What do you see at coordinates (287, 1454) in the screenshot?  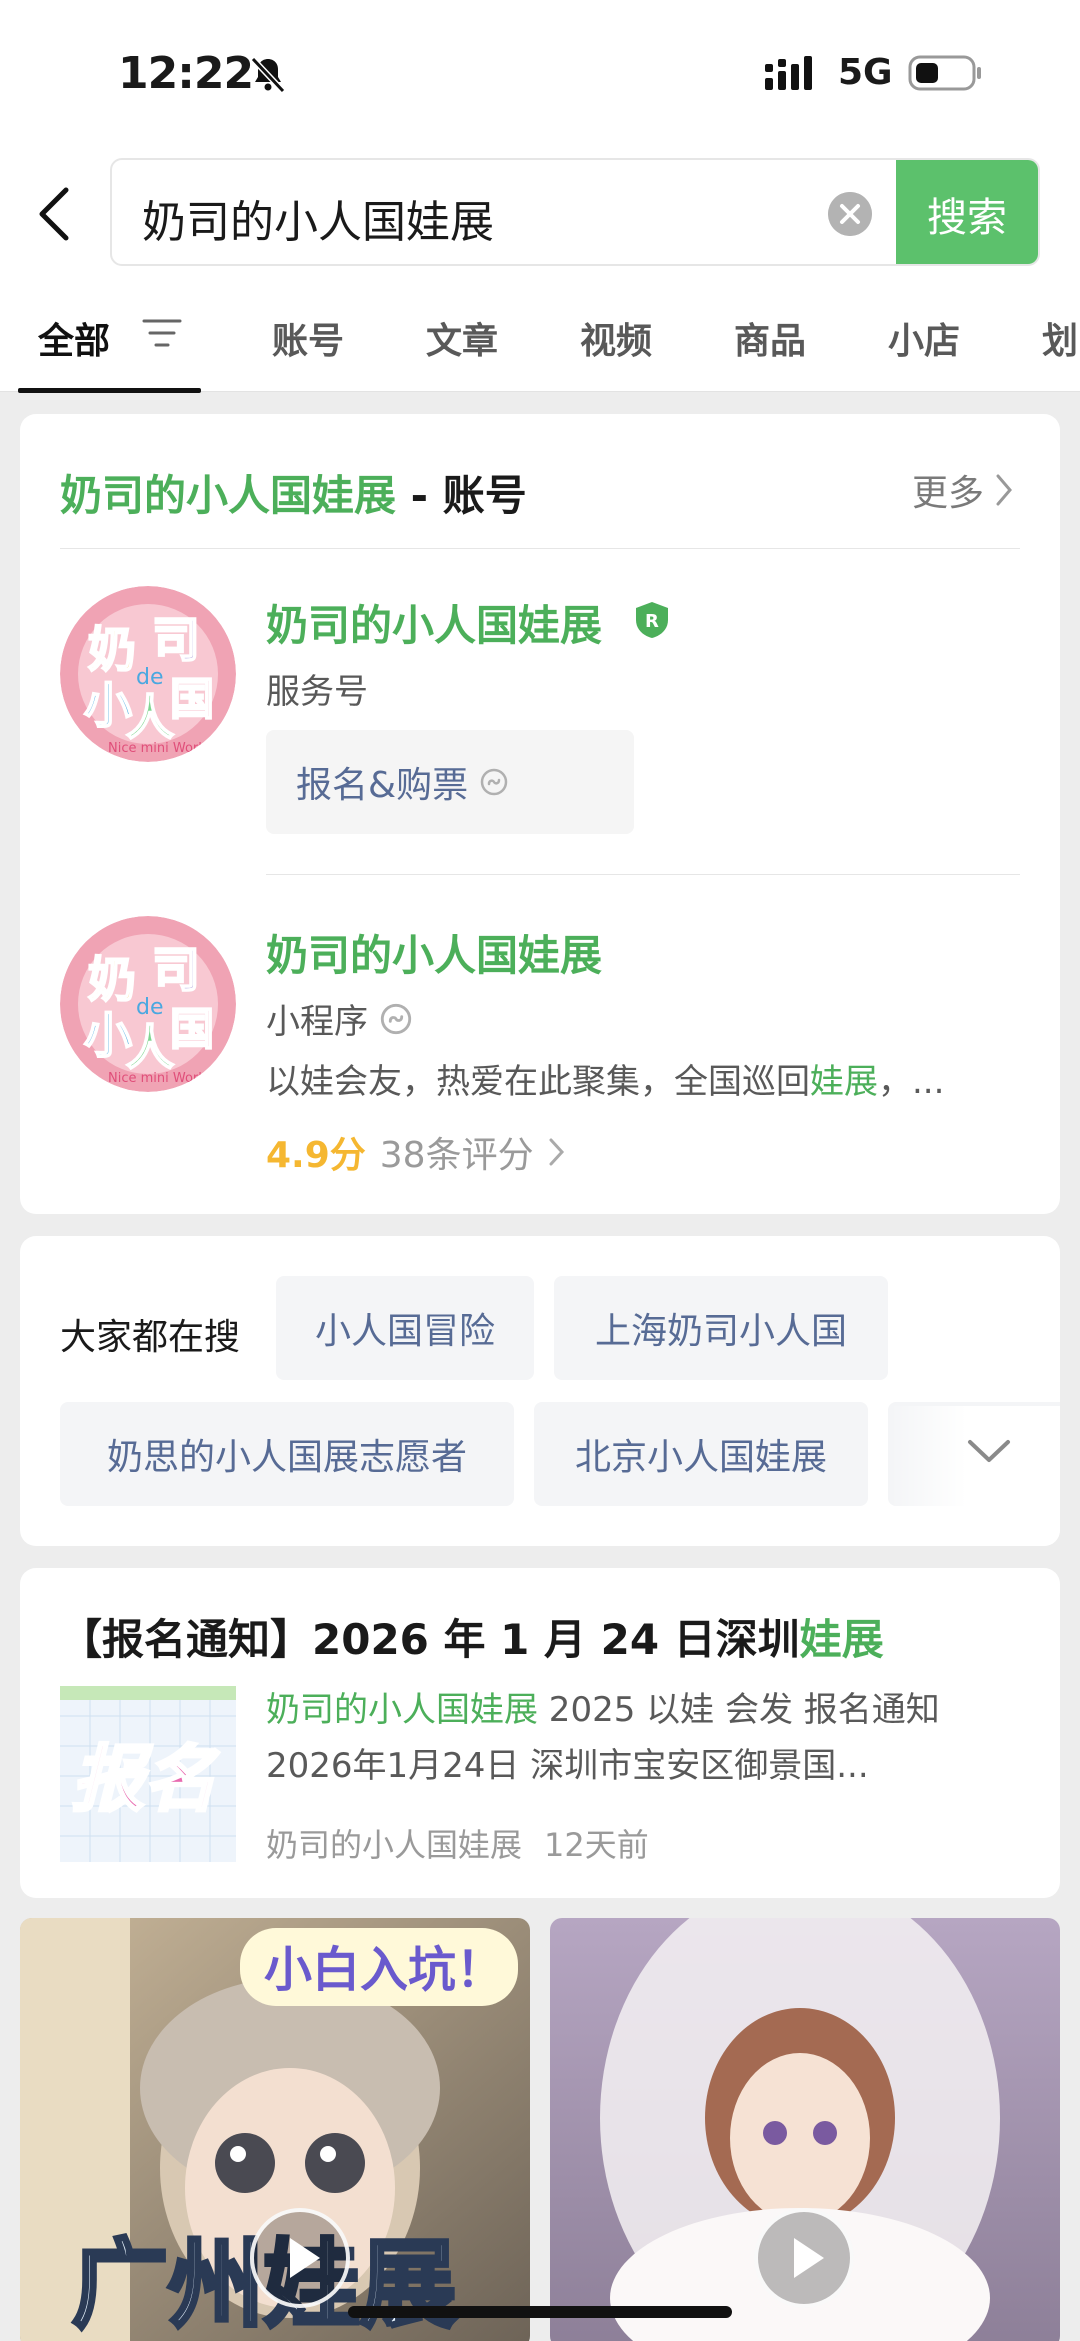 I see `search-chip: 奶思的小人国展志愿者` at bounding box center [287, 1454].